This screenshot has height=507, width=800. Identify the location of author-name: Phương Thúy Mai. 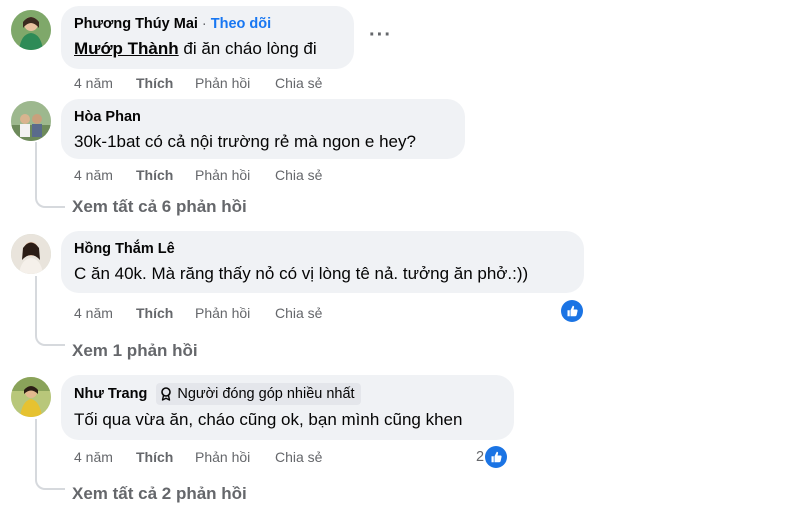
(136, 24).